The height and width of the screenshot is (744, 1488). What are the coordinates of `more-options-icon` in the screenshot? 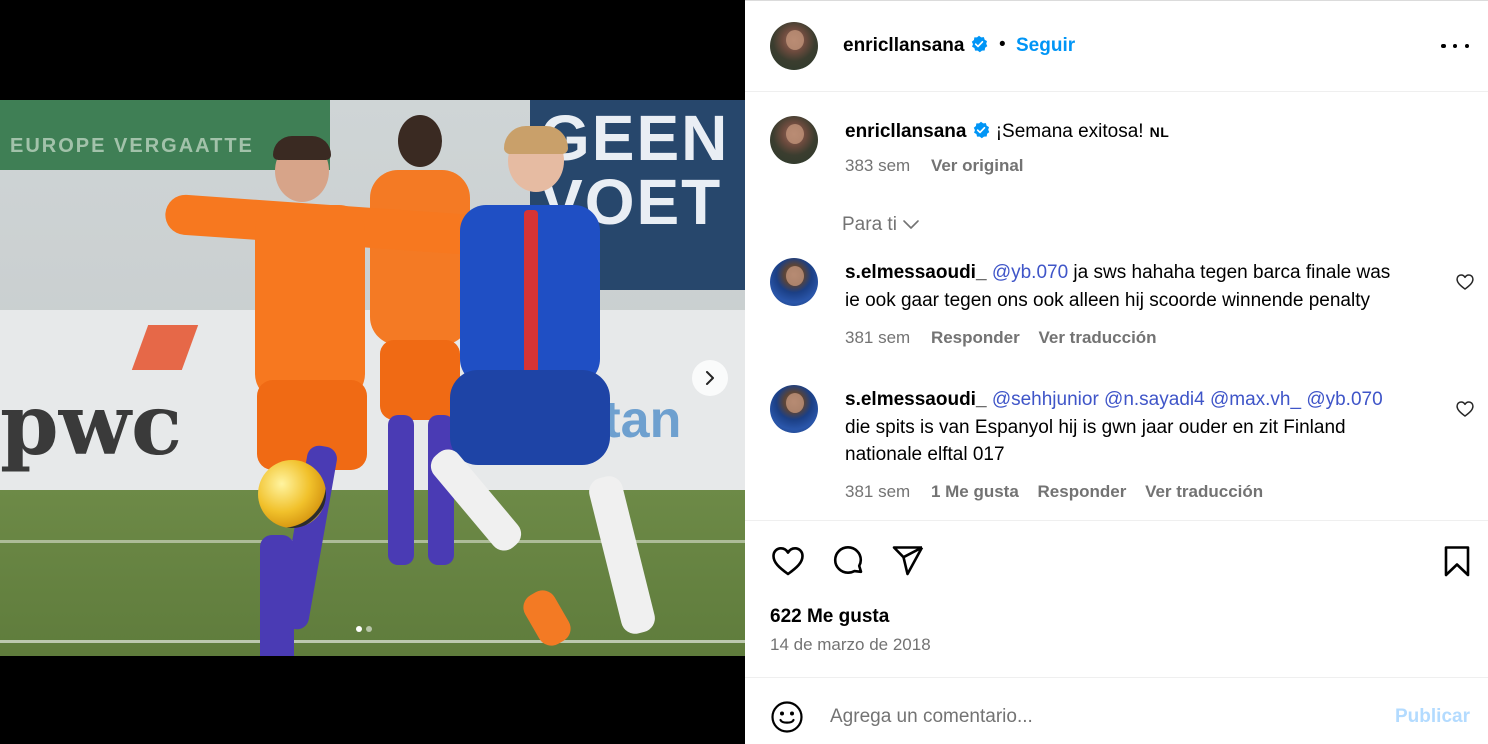 It's located at (1455, 46).